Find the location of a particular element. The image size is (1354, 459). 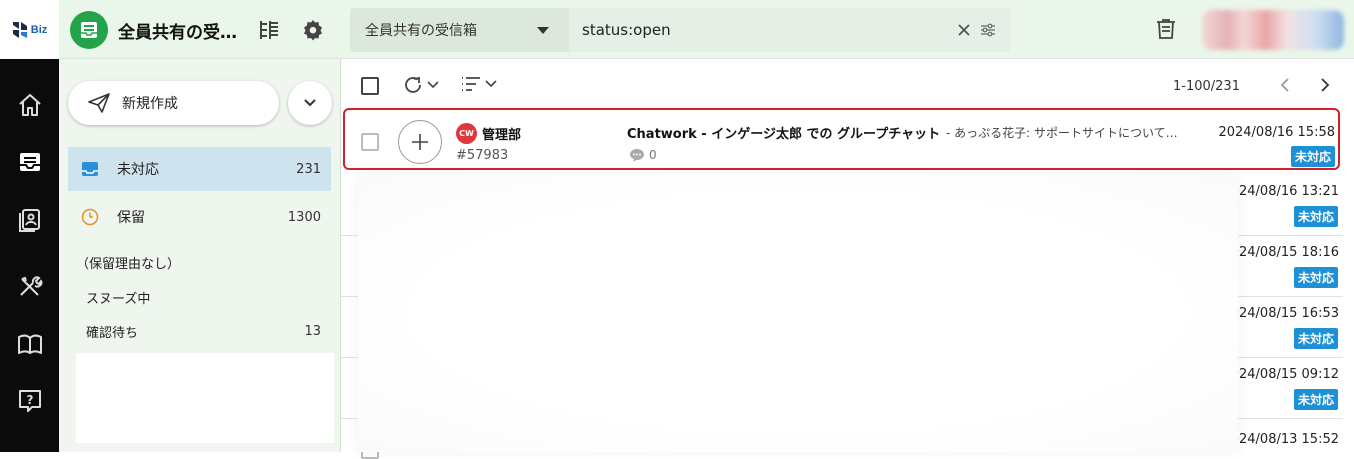

sidebar-blank-panel is located at coordinates (205, 398).